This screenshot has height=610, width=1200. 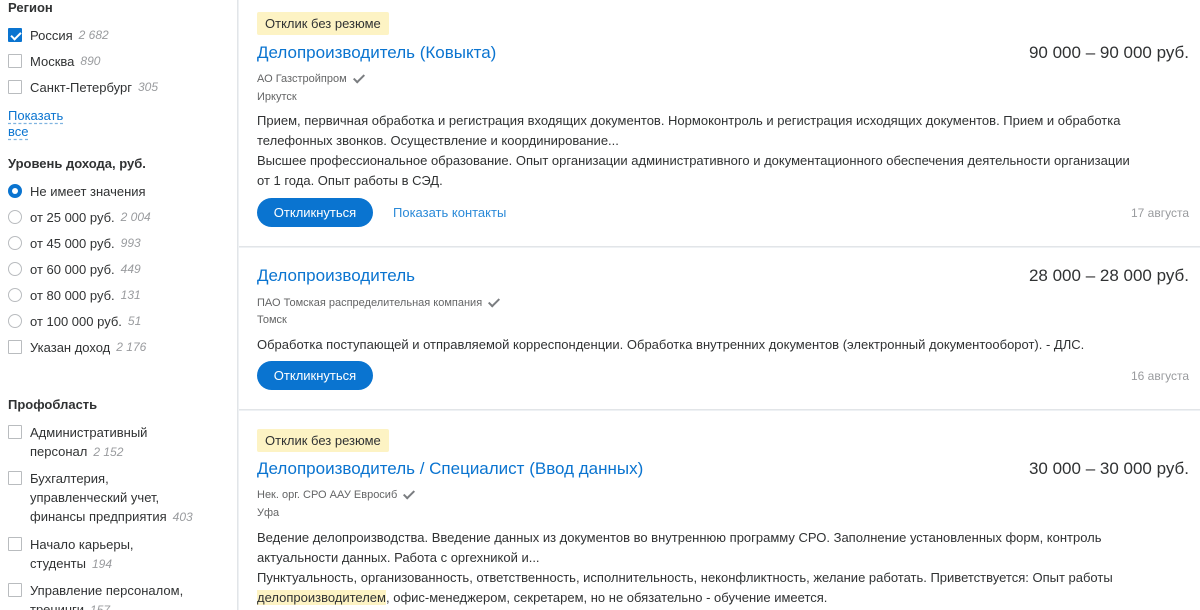 What do you see at coordinates (35, 124) in the screenshot?
I see `show-all-regions-link: Показать все` at bounding box center [35, 124].